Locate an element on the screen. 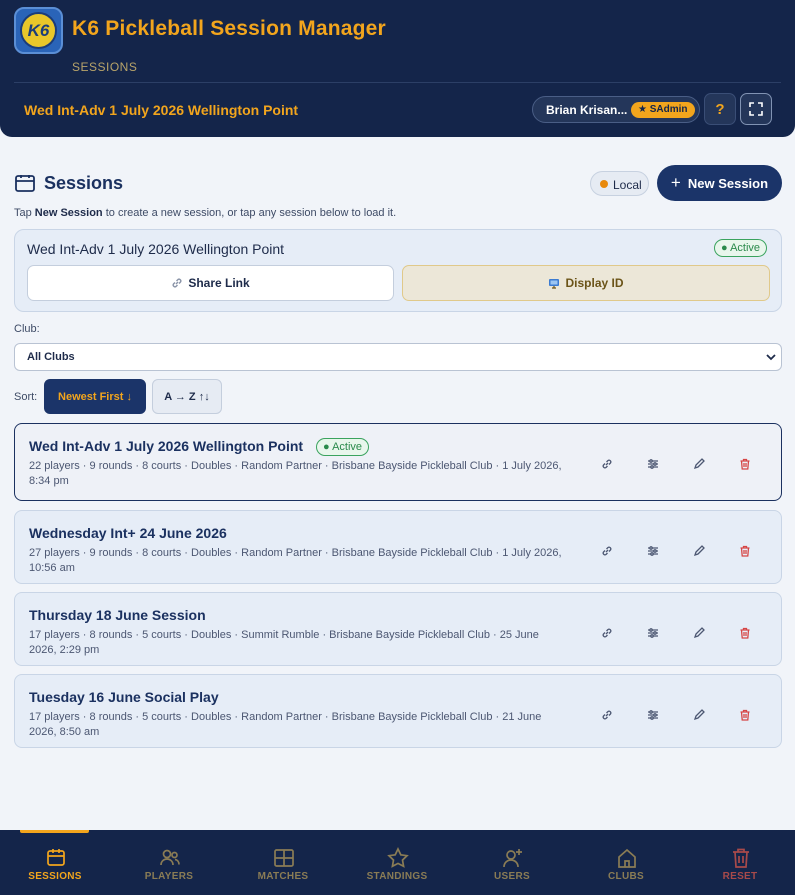 The width and height of the screenshot is (795, 895). nav-users: USERS is located at coordinates (512, 862).